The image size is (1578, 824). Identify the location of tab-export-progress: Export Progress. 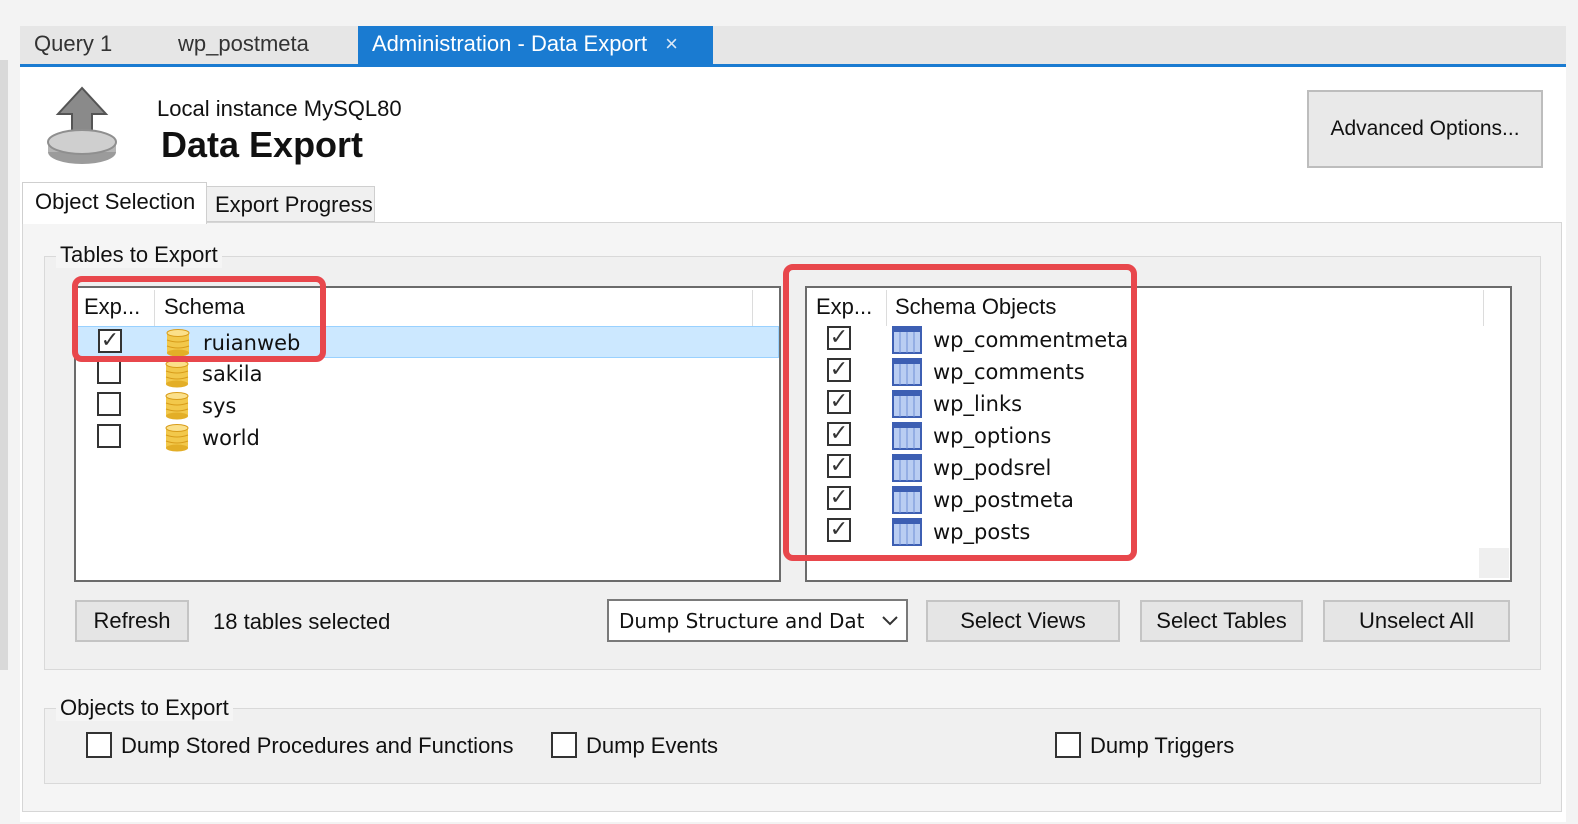
(290, 204).